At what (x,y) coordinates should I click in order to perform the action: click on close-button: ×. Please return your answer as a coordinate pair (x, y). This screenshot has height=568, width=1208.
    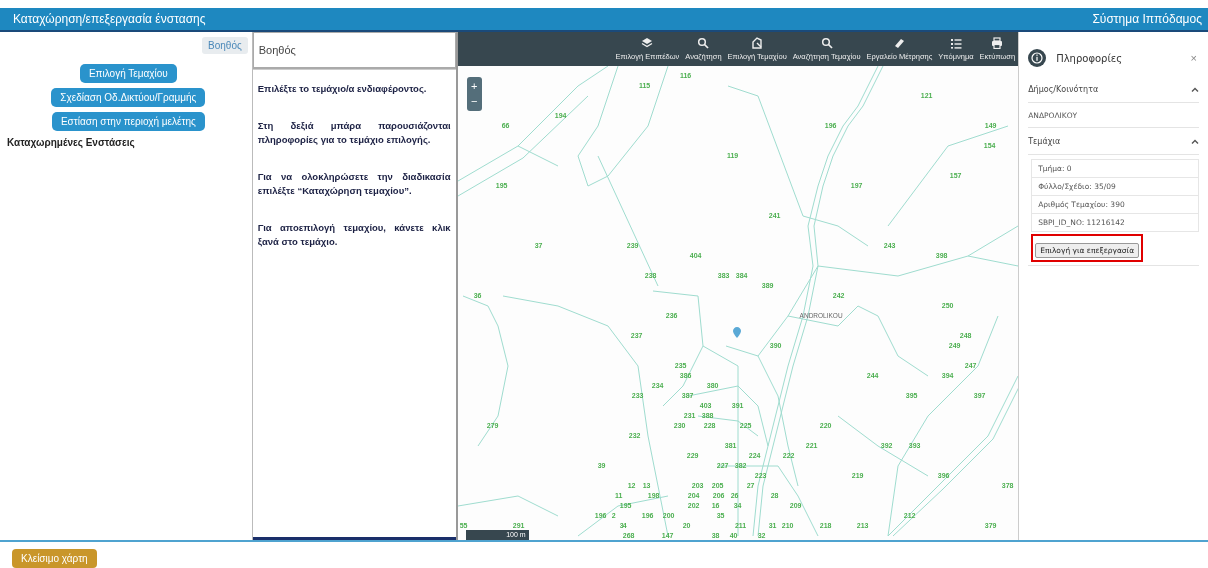
    Looking at the image, I should click on (1193, 58).